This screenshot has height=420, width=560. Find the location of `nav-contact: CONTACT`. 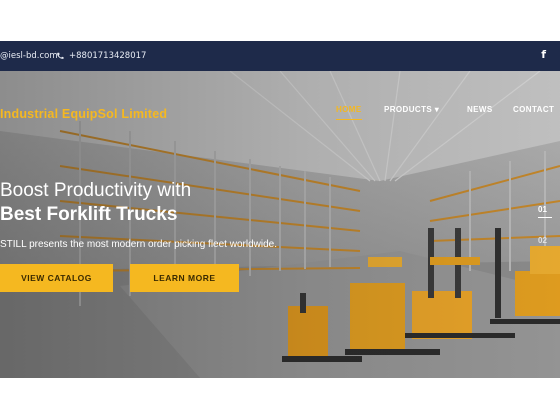

nav-contact: CONTACT is located at coordinates (533, 109).